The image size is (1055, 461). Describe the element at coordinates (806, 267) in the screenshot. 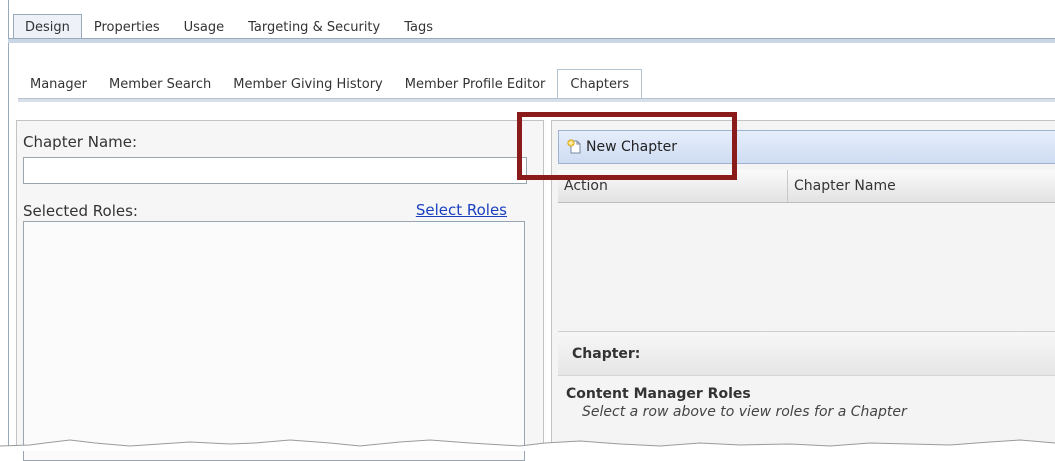

I see `chapter-grid-body` at that location.